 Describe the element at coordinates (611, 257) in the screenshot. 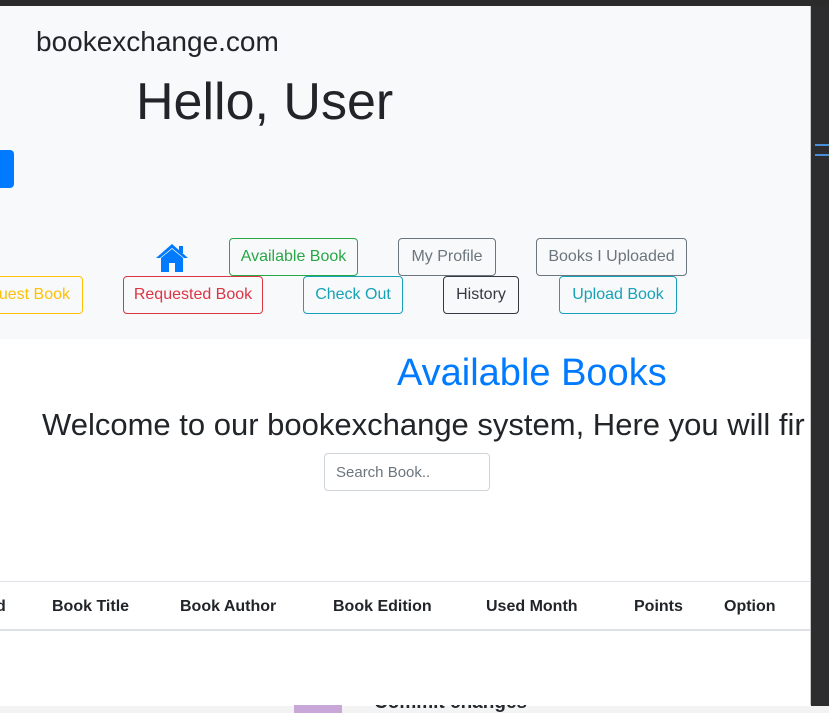

I see `books-uploaded-button: Books I Uploaded` at that location.